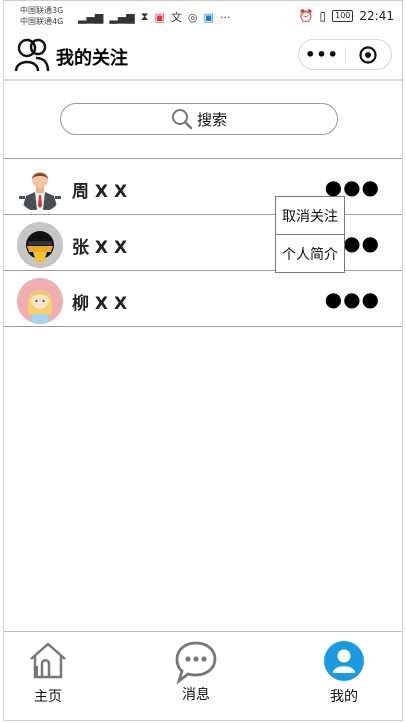 The height and width of the screenshot is (723, 406). What do you see at coordinates (42, 10) in the screenshot?
I see `carrier-1: 中国联通3G` at bounding box center [42, 10].